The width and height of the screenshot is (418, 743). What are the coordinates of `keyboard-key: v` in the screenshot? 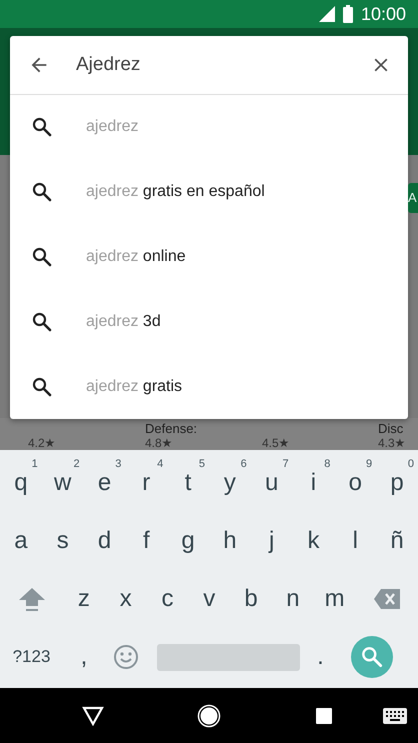 It's located at (209, 599).